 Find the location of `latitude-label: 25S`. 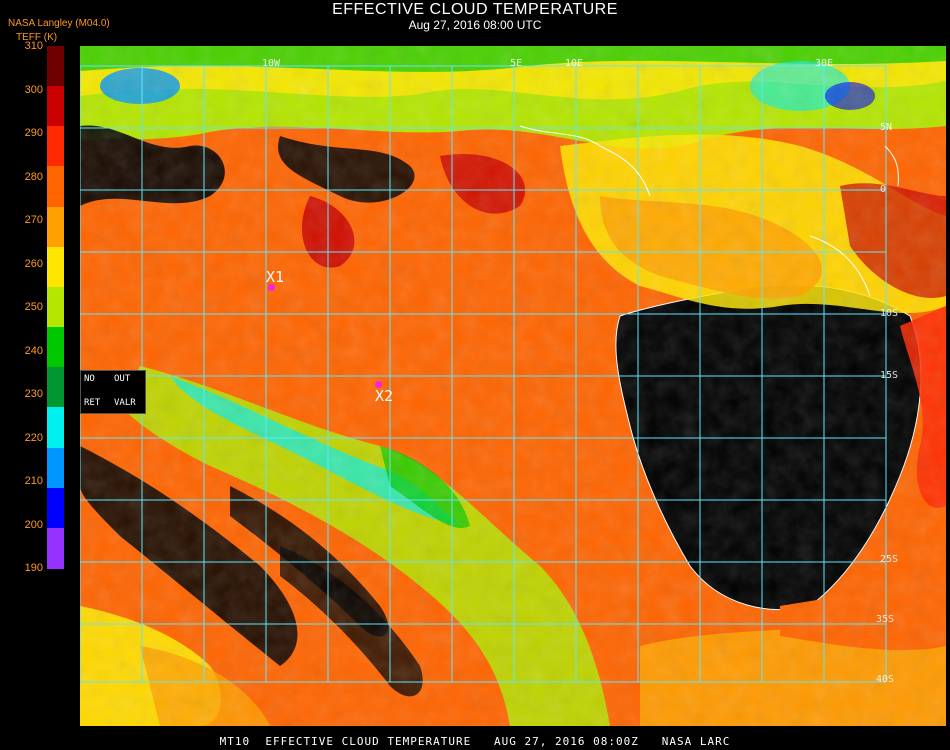

latitude-label: 25S is located at coordinates (889, 559).